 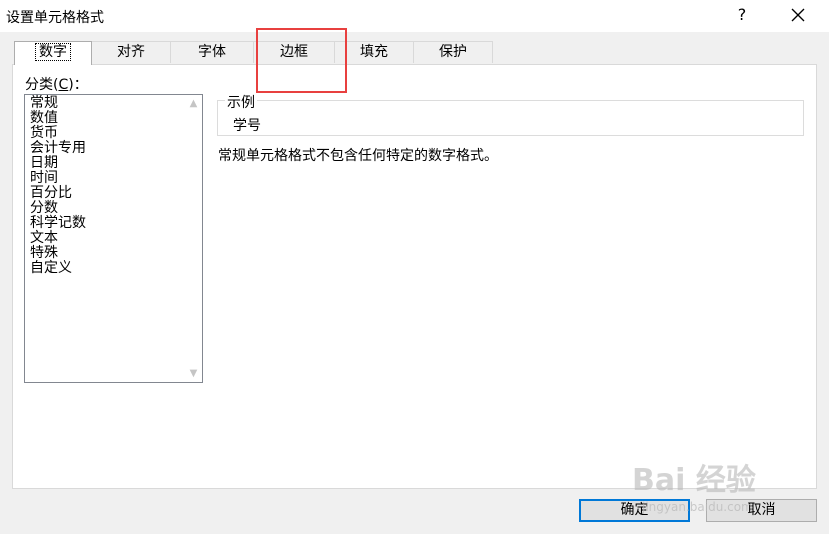 I want to click on list-item: 货币, so click(x=58, y=133).